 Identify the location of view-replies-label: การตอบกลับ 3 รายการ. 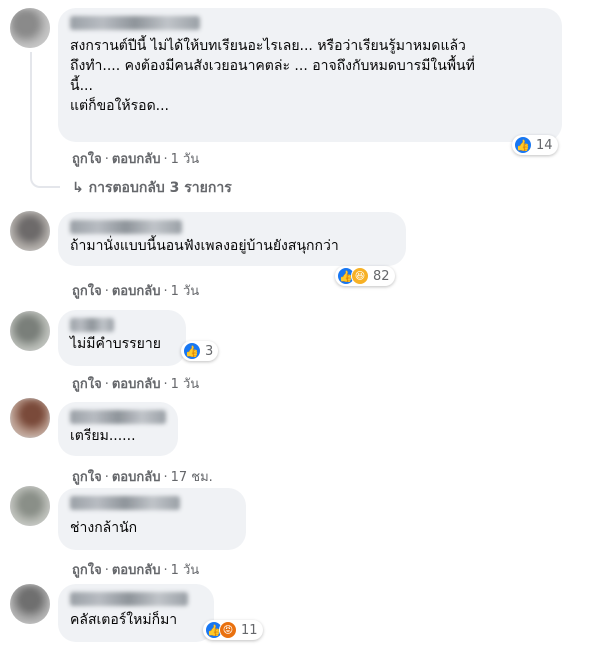
(160, 188).